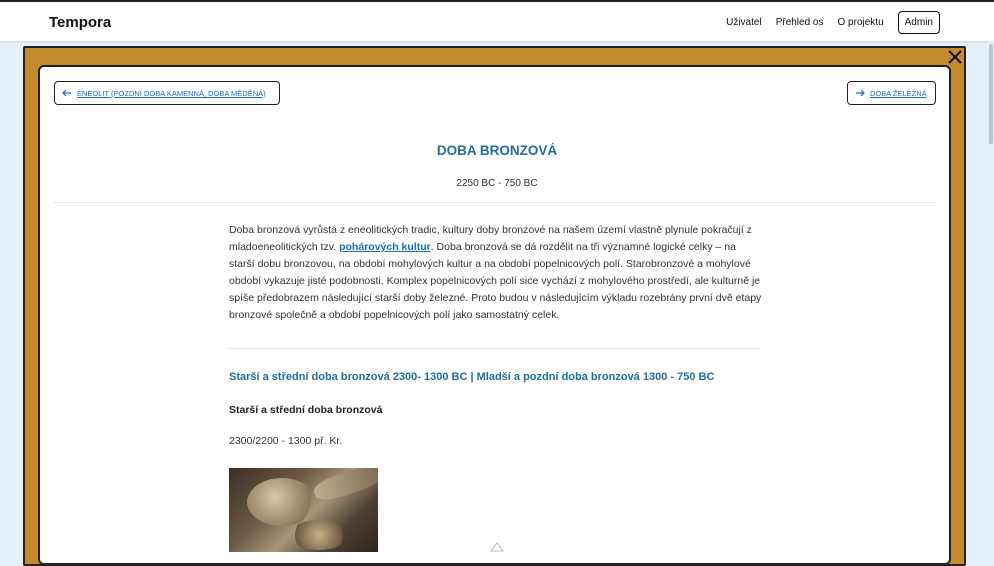 This screenshot has height=566, width=994. I want to click on nav-link-o-projektu: O projektu, so click(861, 22).